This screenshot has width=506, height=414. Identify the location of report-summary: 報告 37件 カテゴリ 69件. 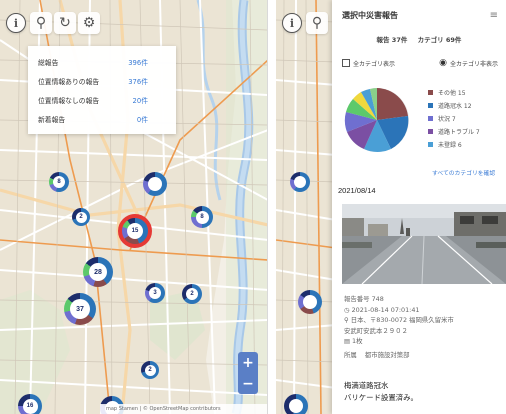
(419, 39).